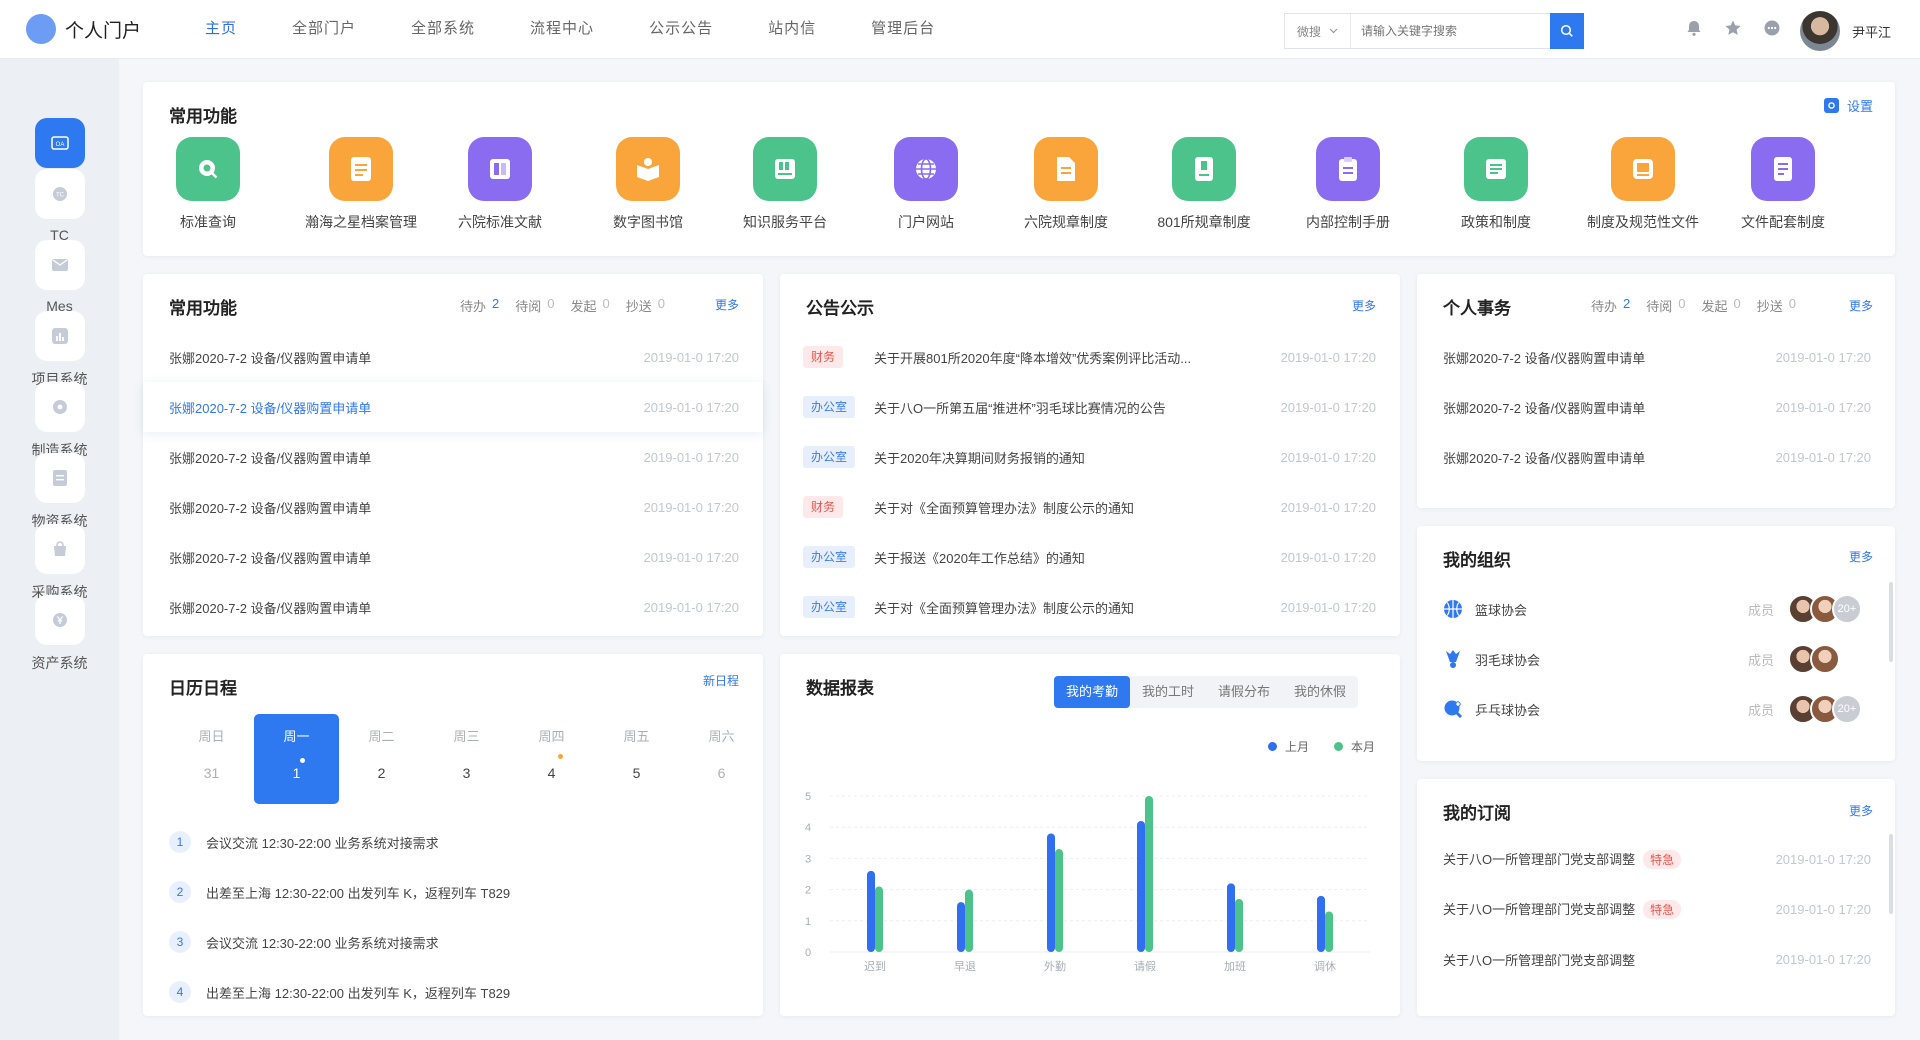  I want to click on star-icon, so click(1733, 28).